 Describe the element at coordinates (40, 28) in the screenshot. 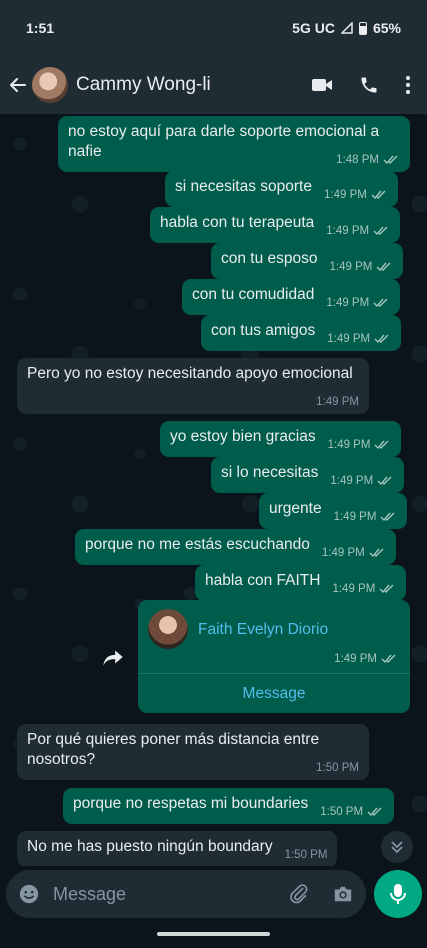

I see `status-time: 1:51` at that location.